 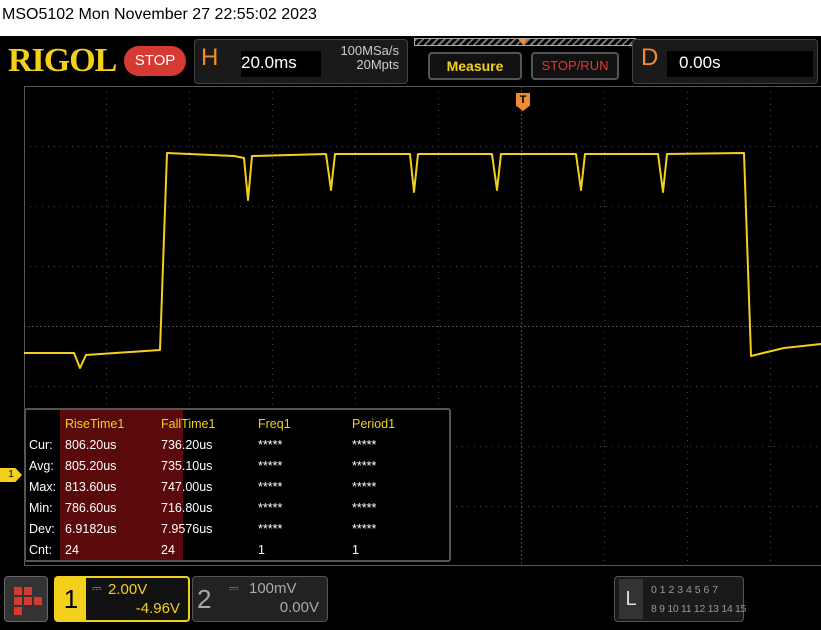 I want to click on ch1-offset-marker: 1, so click(x=11, y=475).